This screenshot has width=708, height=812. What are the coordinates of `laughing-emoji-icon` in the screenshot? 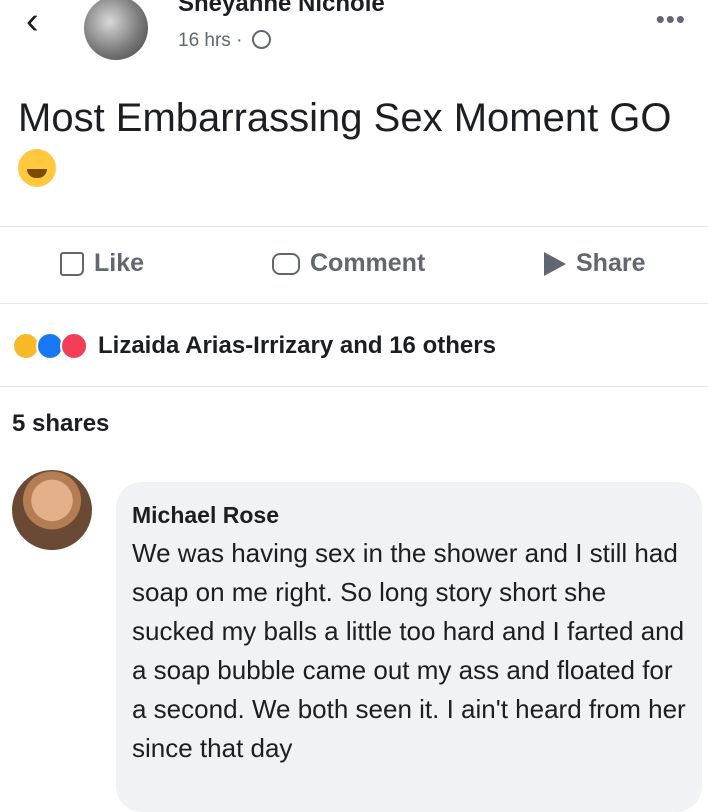 It's located at (37, 168).